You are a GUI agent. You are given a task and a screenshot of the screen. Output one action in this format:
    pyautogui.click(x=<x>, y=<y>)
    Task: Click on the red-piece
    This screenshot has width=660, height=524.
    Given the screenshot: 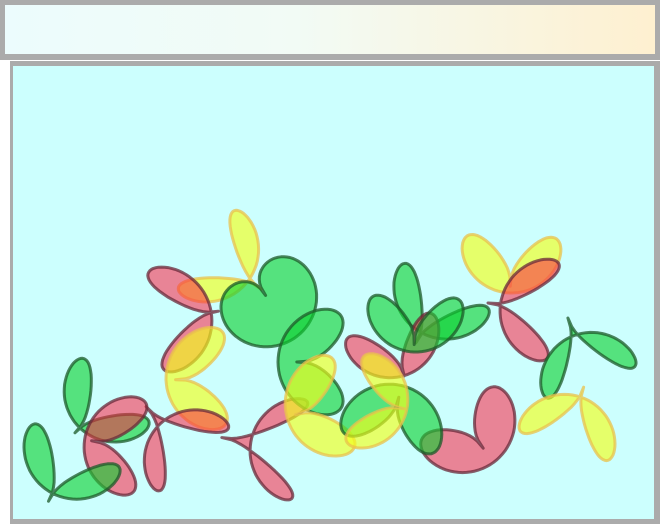 What is the action you would take?
    pyautogui.click(x=186, y=449)
    